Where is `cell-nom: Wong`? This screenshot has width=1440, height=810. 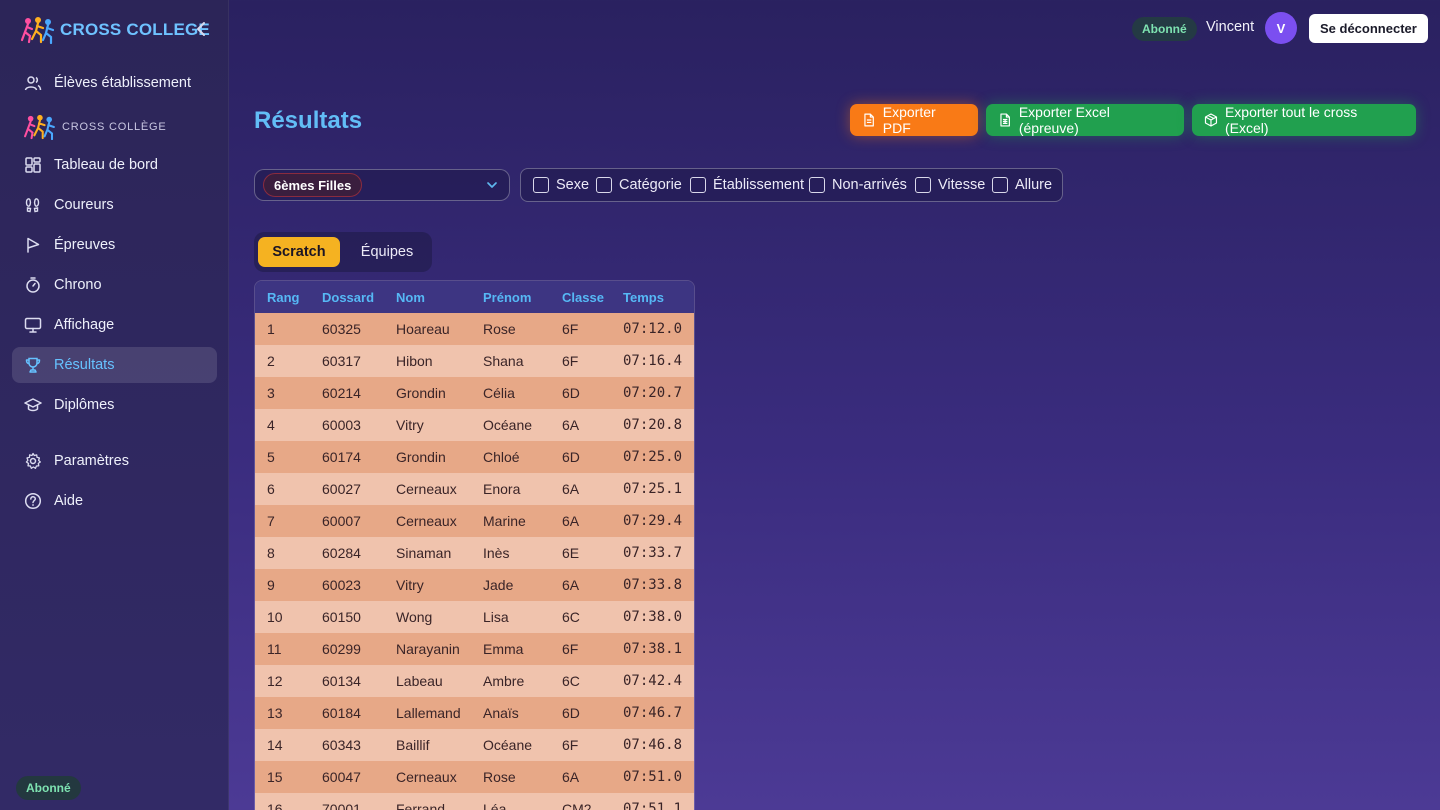
cell-nom: Wong is located at coordinates (414, 617).